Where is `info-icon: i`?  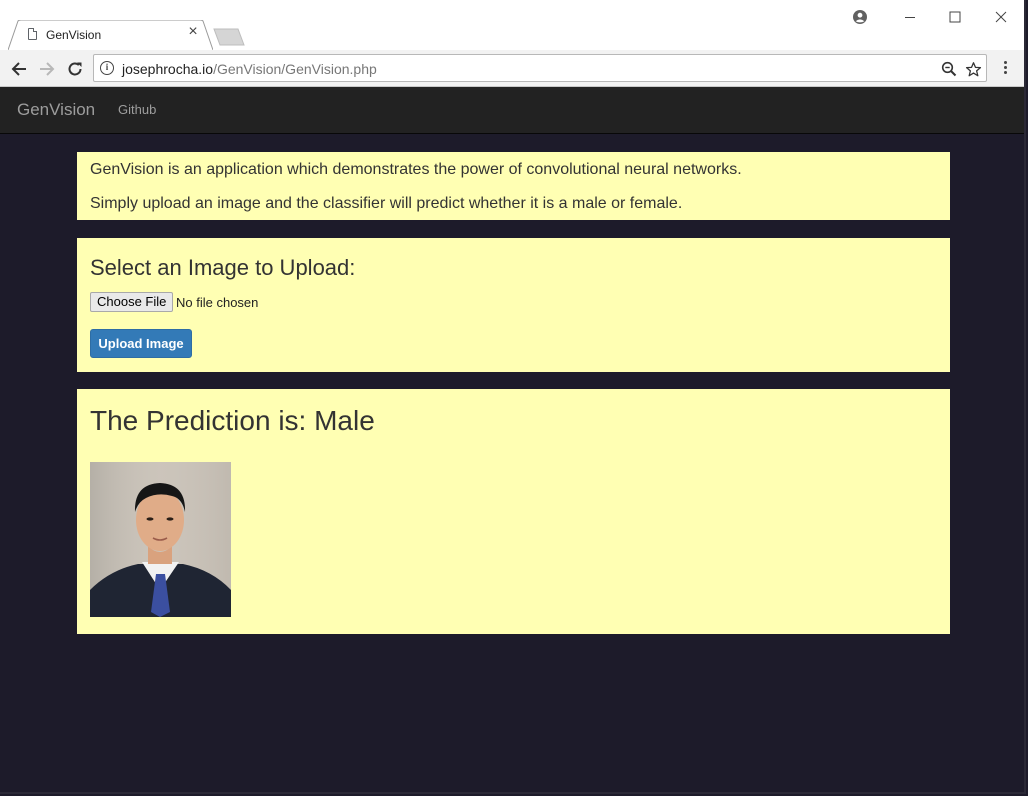 info-icon: i is located at coordinates (107, 68).